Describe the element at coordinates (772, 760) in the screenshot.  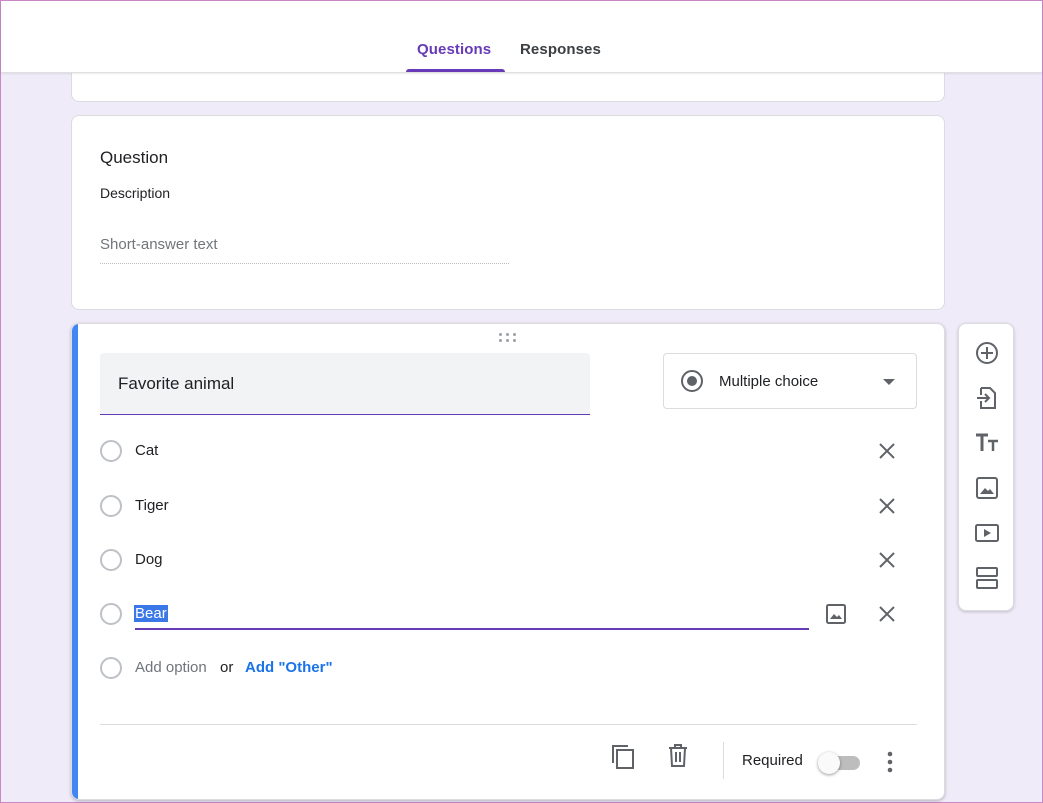
I see `required-label: Required` at that location.